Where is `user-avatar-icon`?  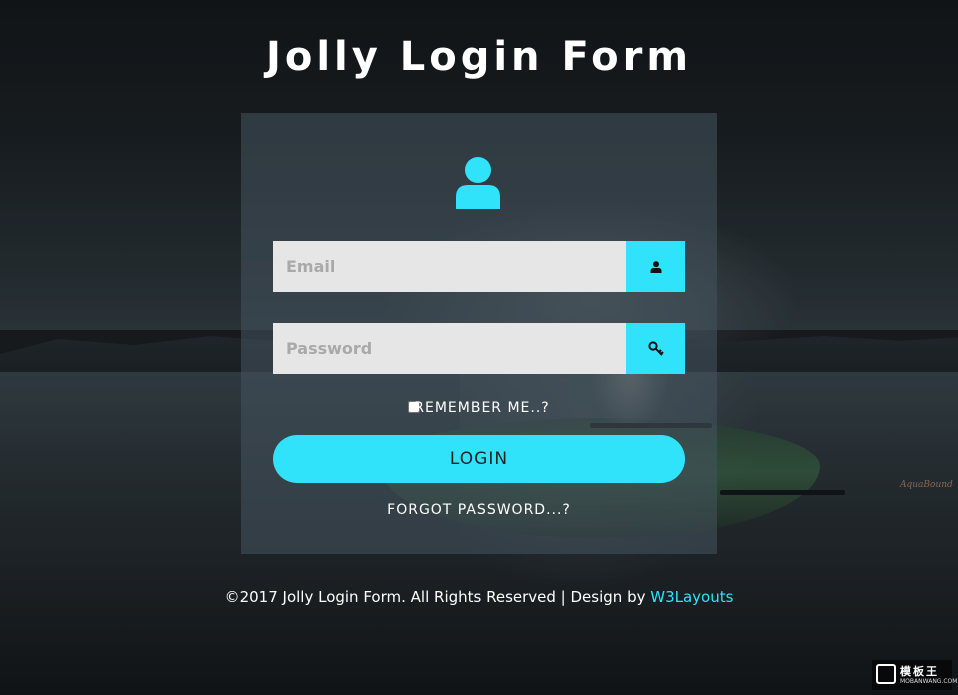 user-avatar-icon is located at coordinates (478, 183).